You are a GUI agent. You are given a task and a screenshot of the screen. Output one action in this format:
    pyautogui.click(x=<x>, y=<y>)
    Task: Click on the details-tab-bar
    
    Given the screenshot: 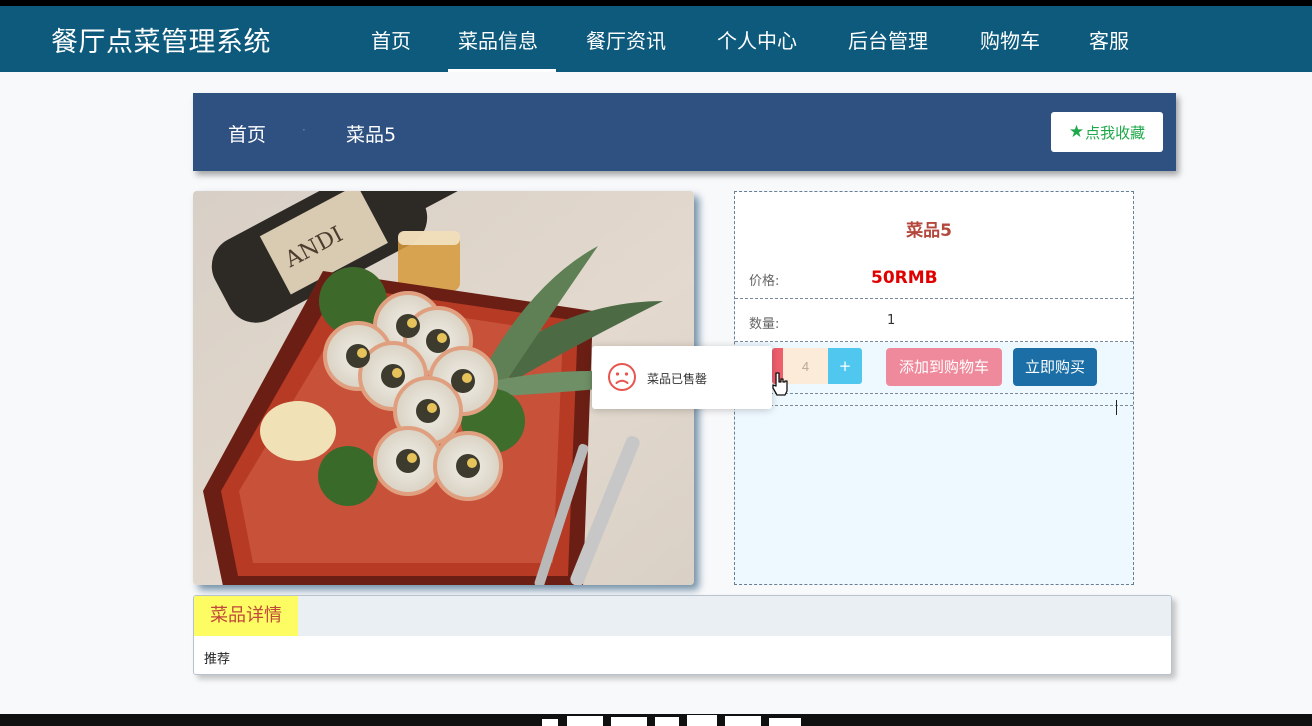 What is the action you would take?
    pyautogui.click(x=682, y=616)
    